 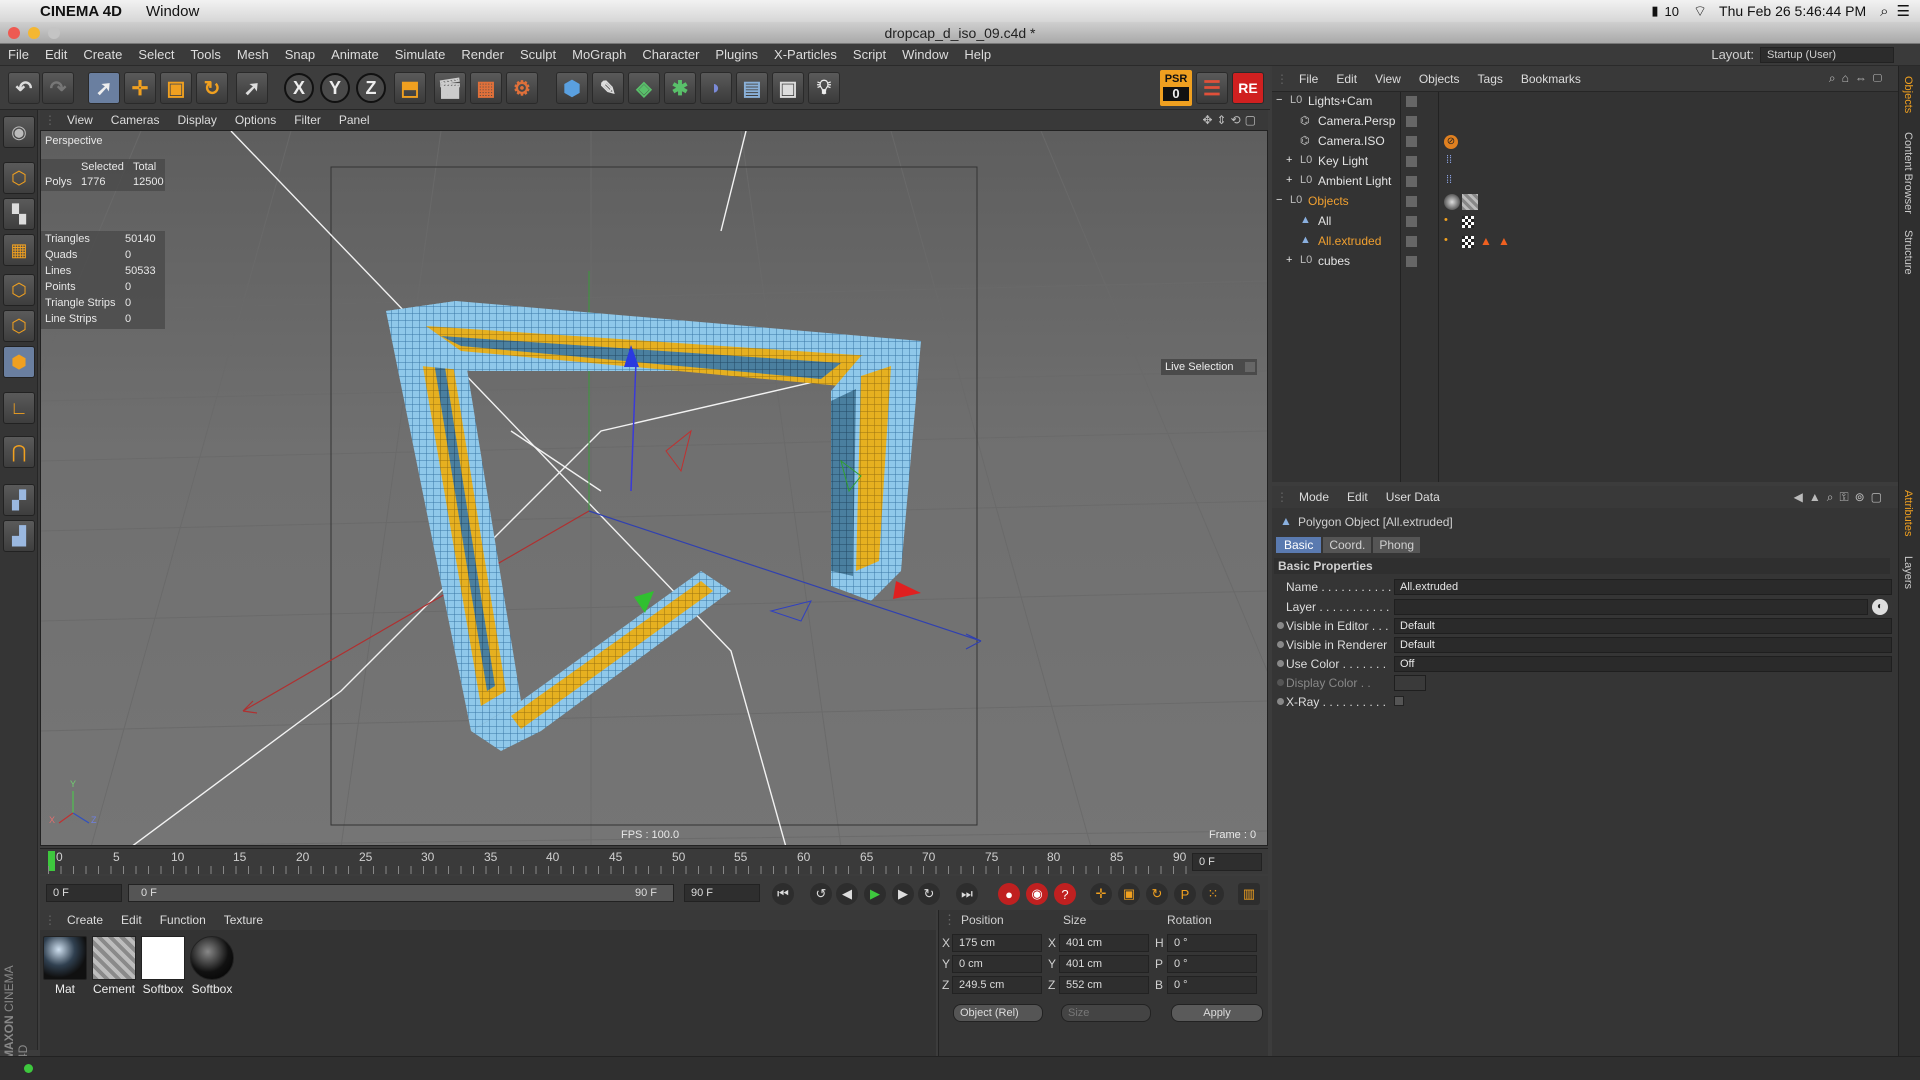 What do you see at coordinates (869, 54) in the screenshot?
I see `menu-script: Script` at bounding box center [869, 54].